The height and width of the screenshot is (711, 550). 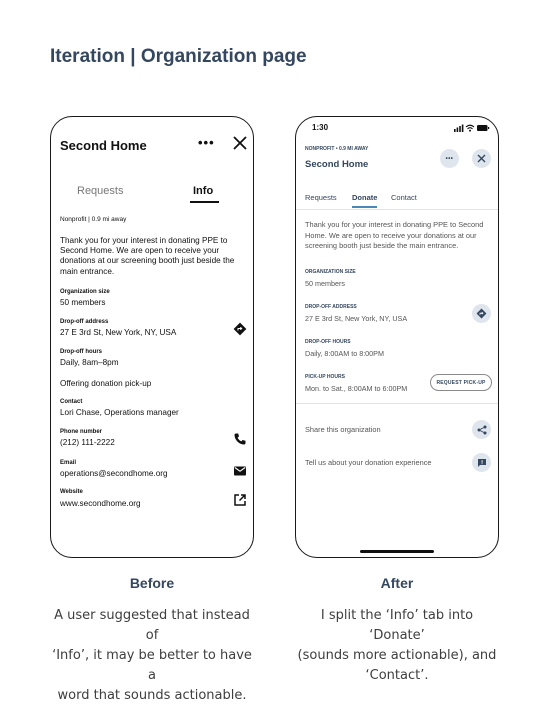 I want to click on after-description-line: ‘Contact’., so click(x=397, y=675).